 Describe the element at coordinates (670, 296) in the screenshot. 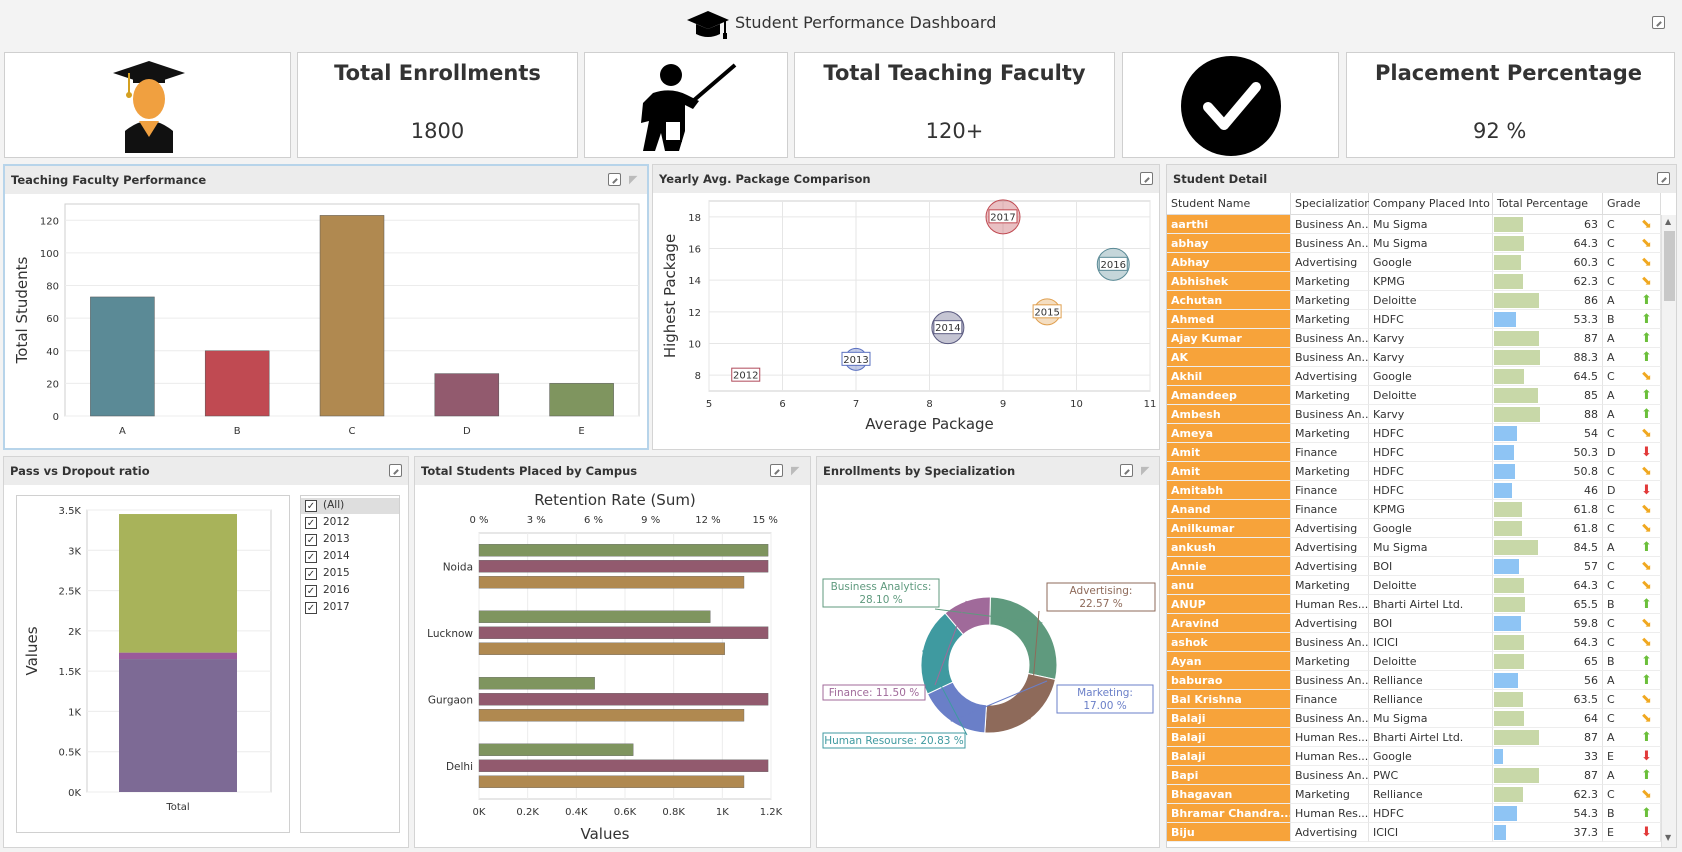

I see `y-axis-label: Highest Package` at that location.